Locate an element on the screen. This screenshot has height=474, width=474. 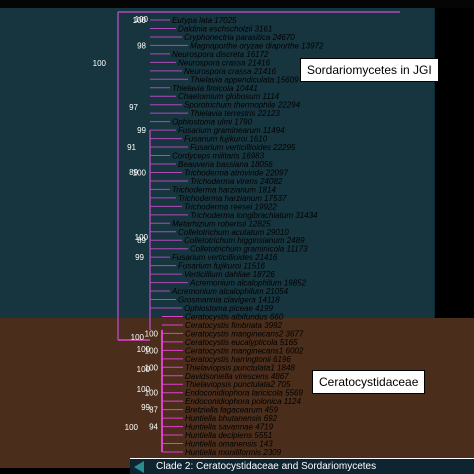
support-value: 100 is located at coordinates (152, 333).